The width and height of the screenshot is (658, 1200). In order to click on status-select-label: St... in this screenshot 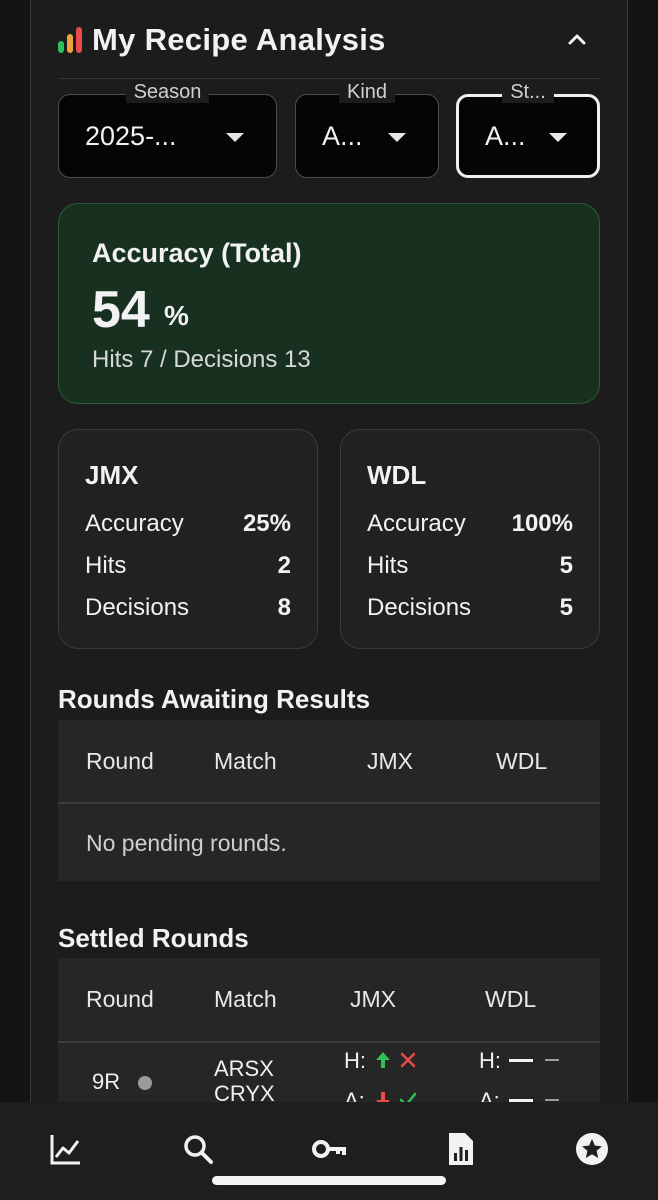, I will do `click(528, 92)`.